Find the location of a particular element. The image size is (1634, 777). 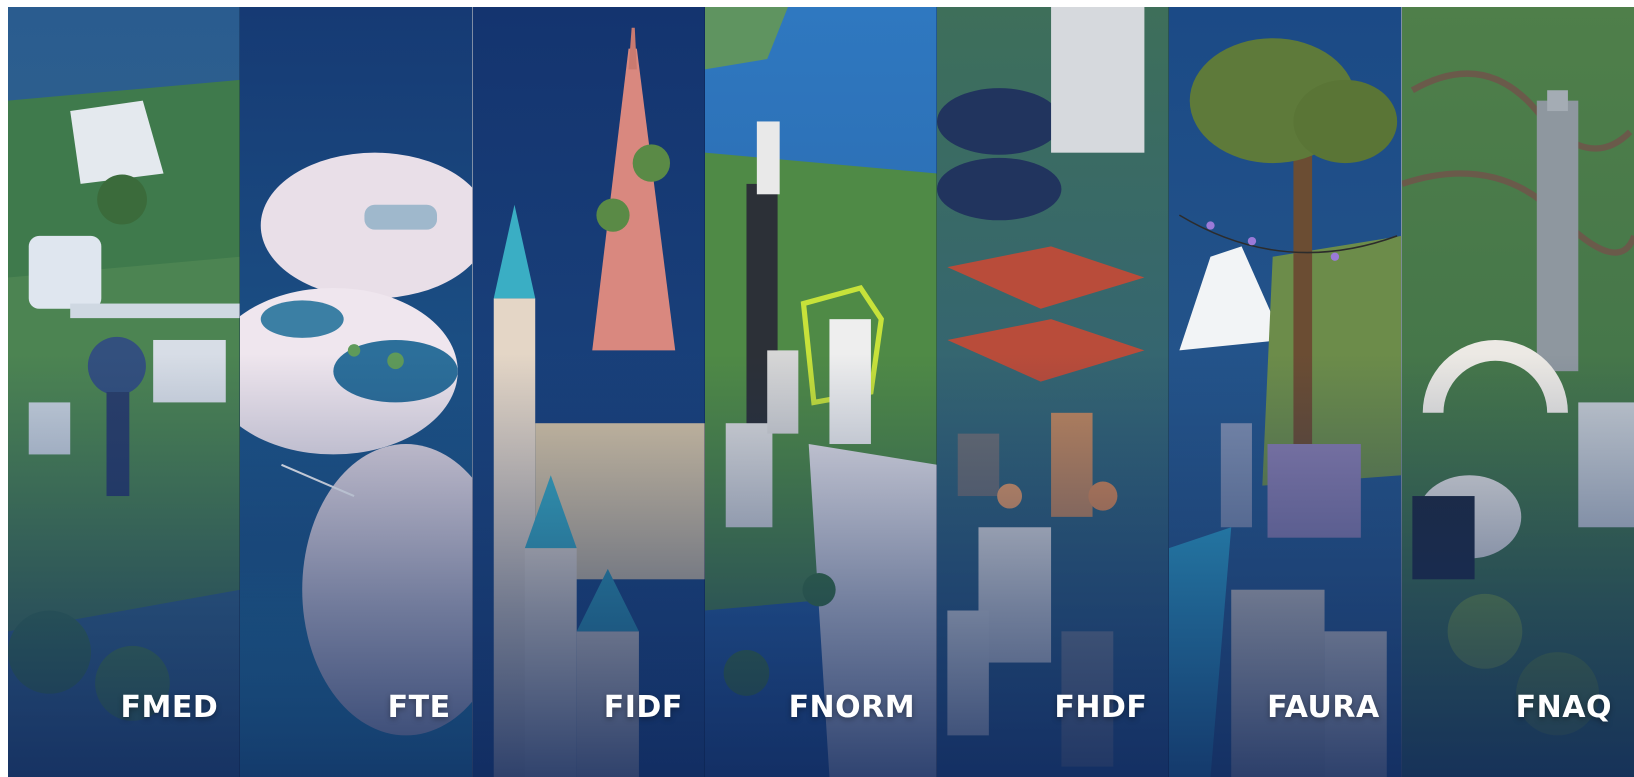

panel-fmed-illustration is located at coordinates (124, 392).